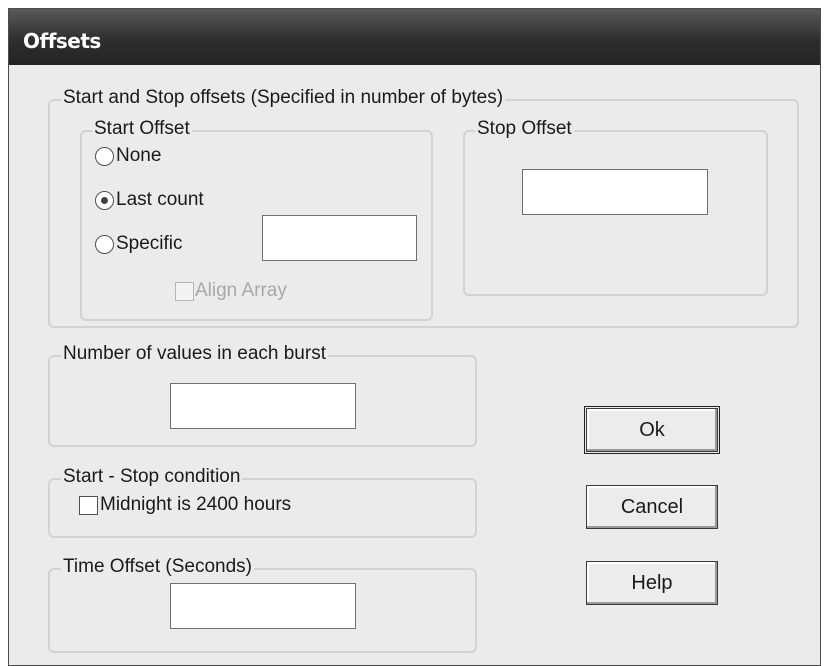 This screenshot has height=666, width=830. Describe the element at coordinates (160, 200) in the screenshot. I see `radio-last-count-label: Last count` at that location.